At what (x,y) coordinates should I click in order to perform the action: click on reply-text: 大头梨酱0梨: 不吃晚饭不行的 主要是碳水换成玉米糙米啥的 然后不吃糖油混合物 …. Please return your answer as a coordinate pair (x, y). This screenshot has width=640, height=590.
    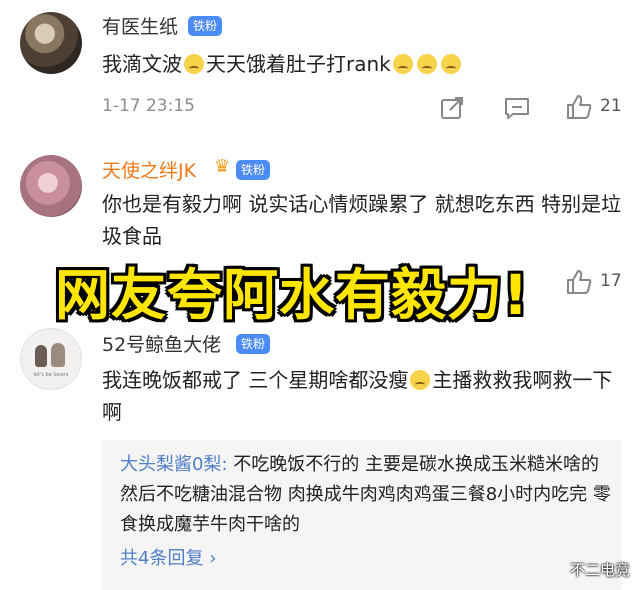
    Looking at the image, I should click on (365, 494).